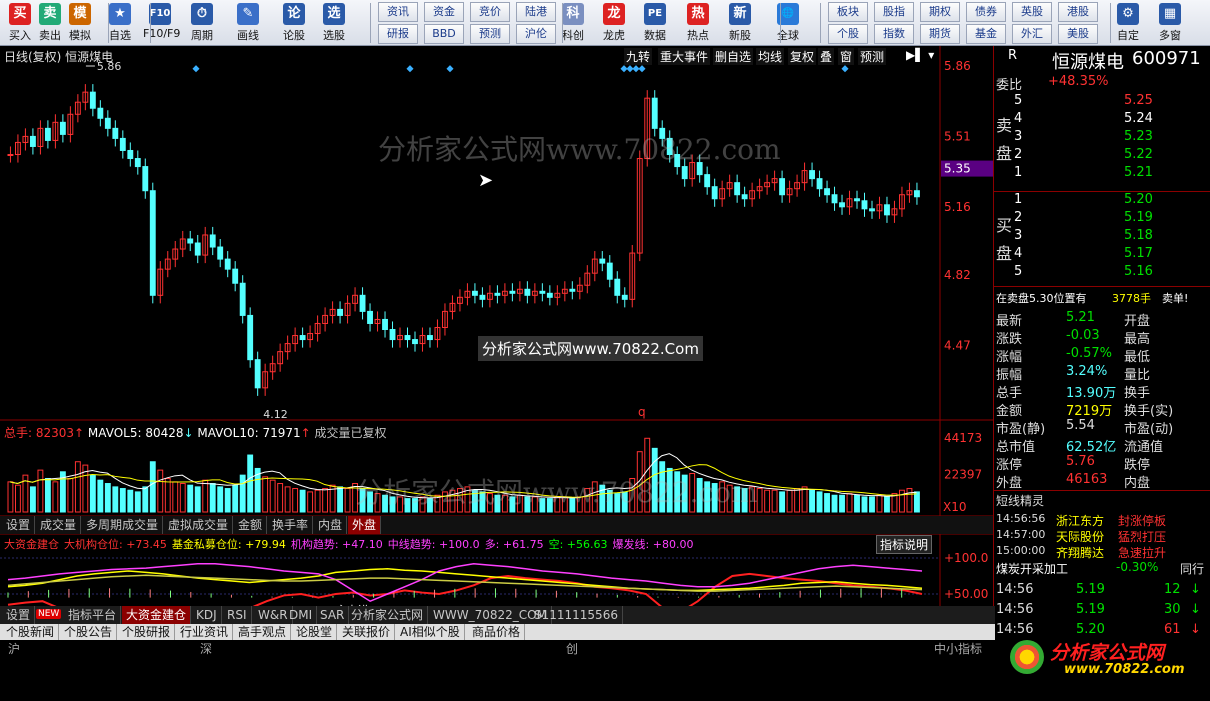  What do you see at coordinates (19, 615) in the screenshot?
I see `bottom-tab-0: 设置` at bounding box center [19, 615].